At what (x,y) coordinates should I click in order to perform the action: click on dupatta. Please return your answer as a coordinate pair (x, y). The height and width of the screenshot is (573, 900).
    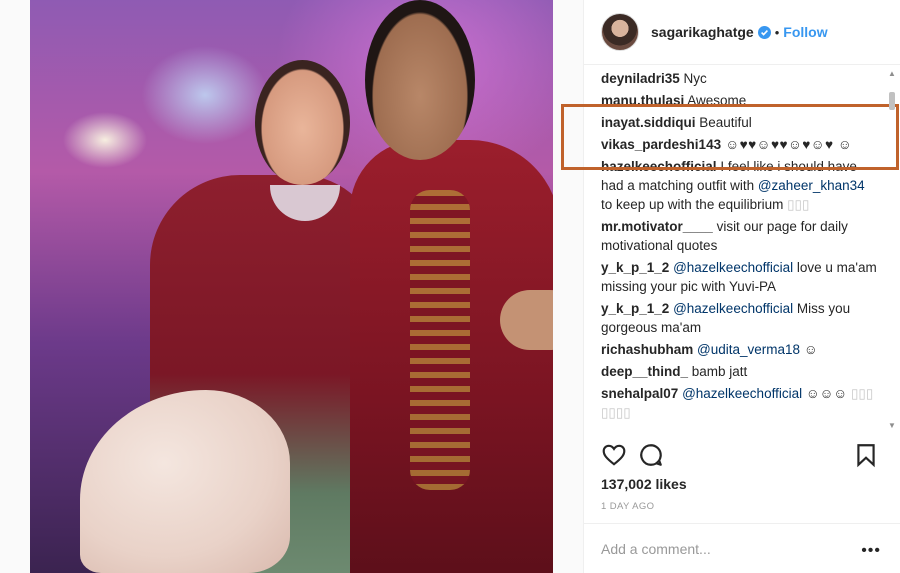
    Looking at the image, I should click on (185, 481).